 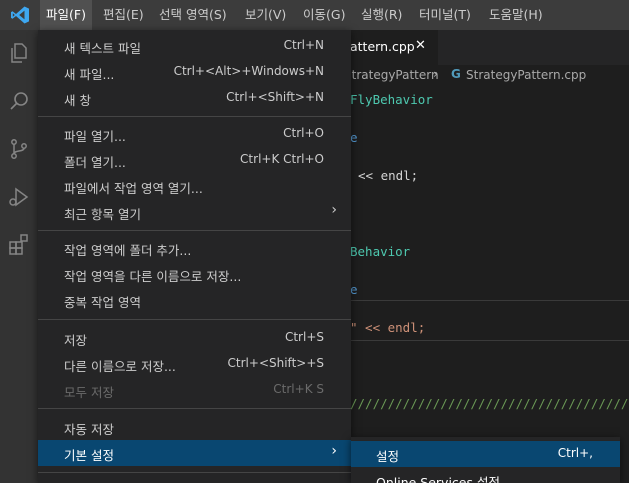 What do you see at coordinates (303, 45) in the screenshot?
I see `menu-item-shortcut: Ctrl+N` at bounding box center [303, 45].